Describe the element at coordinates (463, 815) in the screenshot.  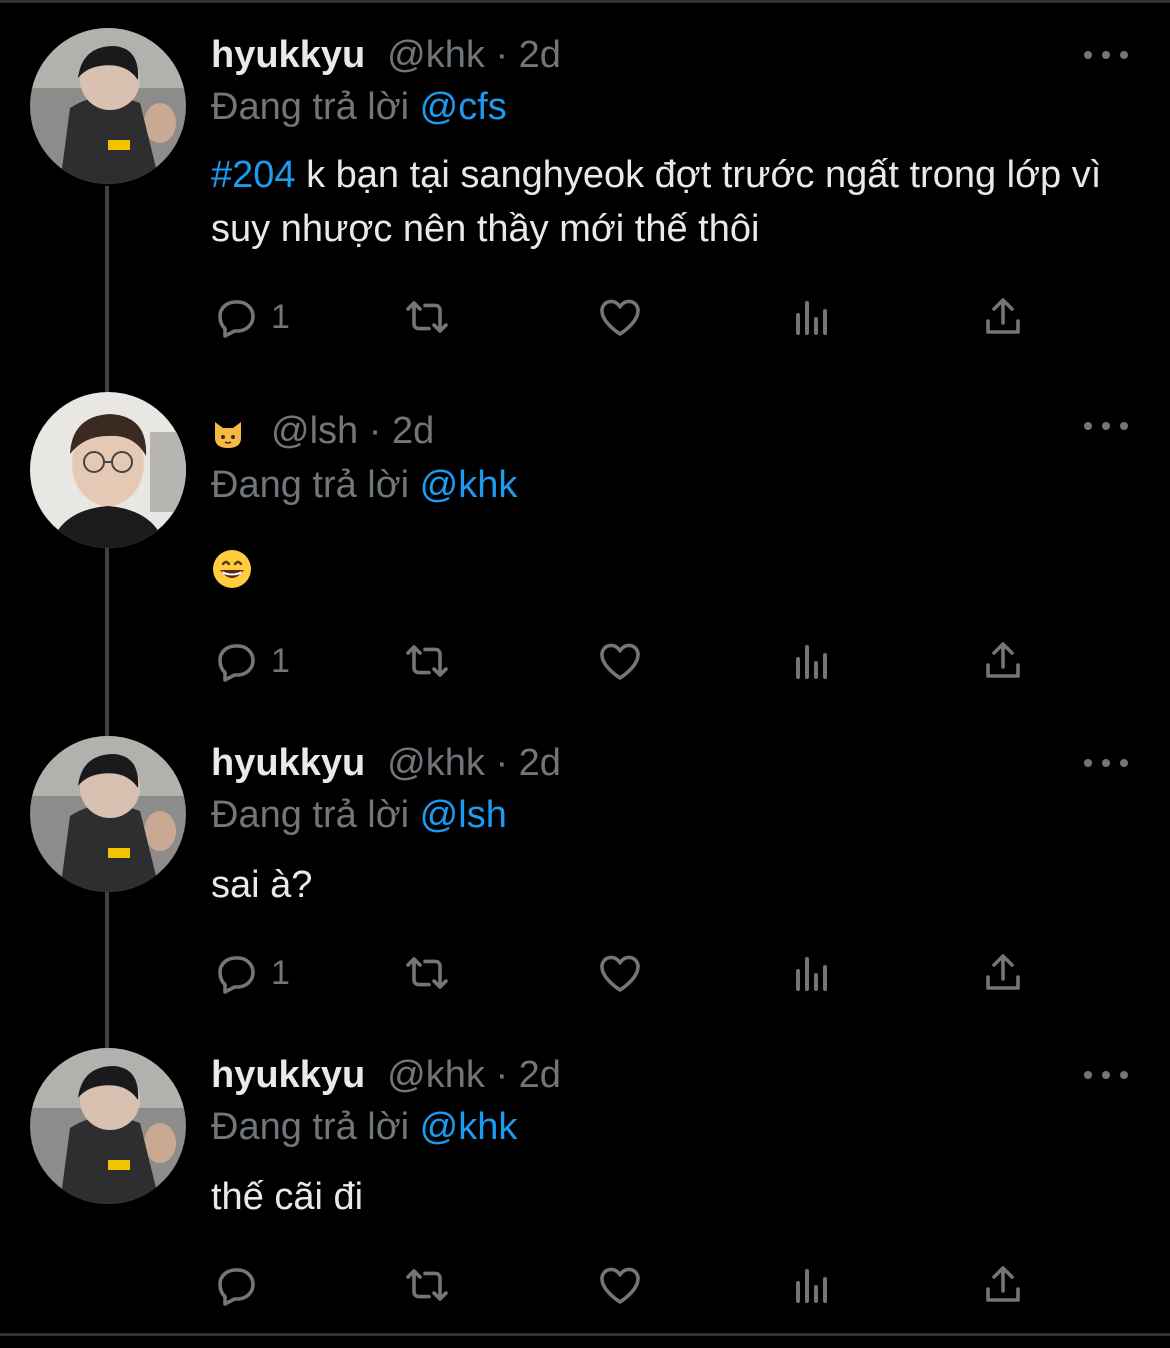
I see `reply-mention: @lsh` at that location.